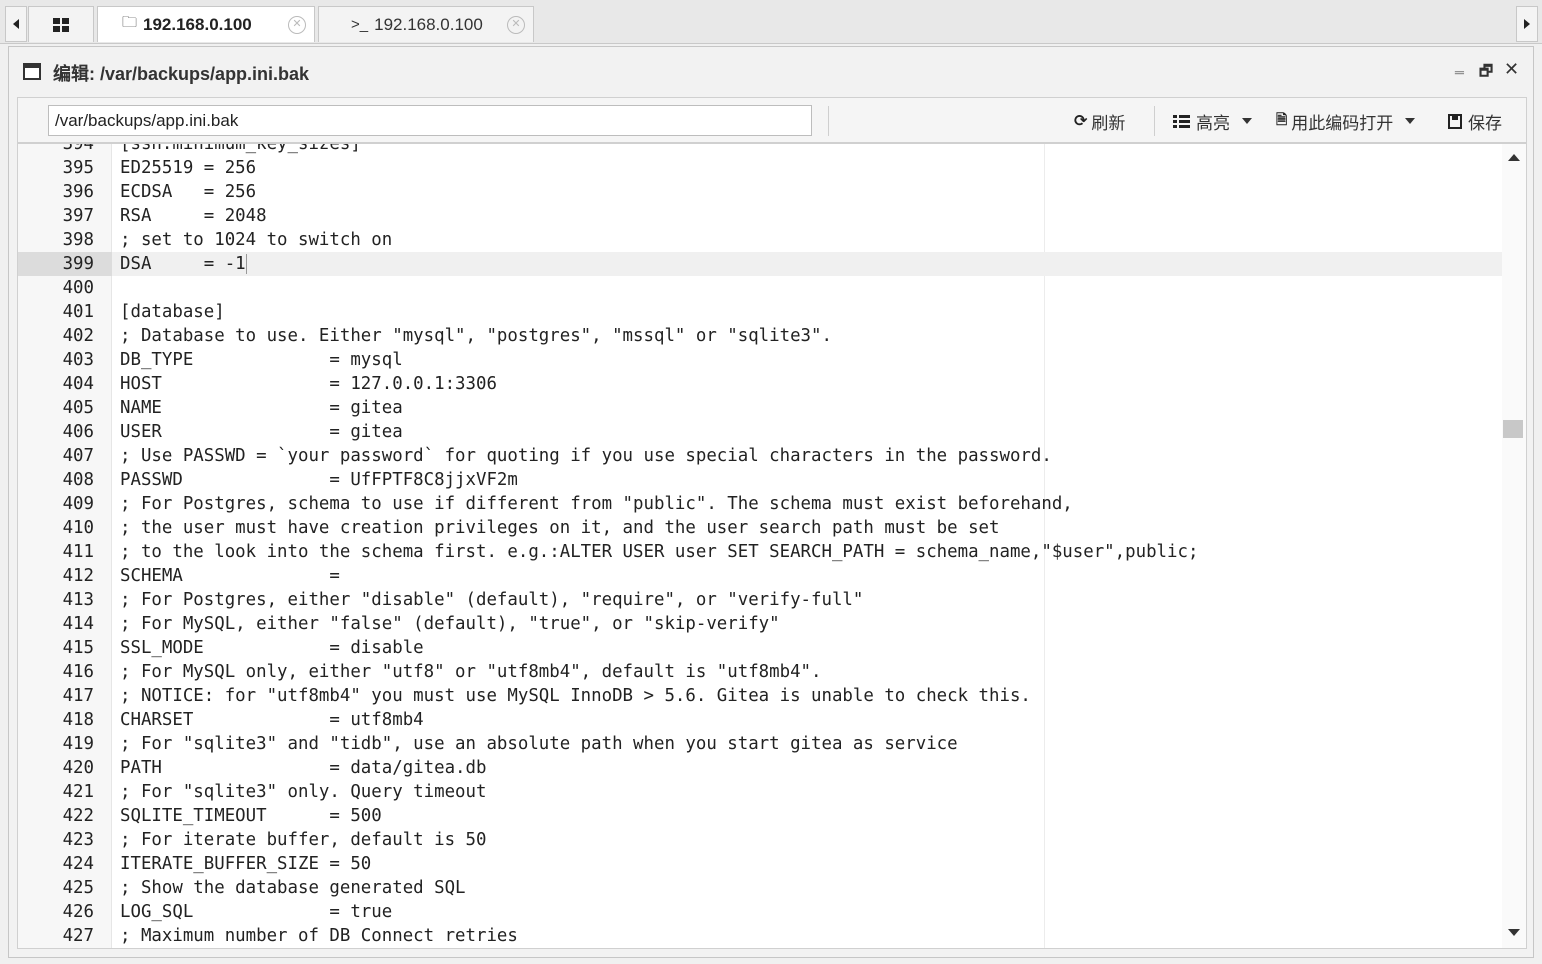 Image resolution: width=1542 pixels, height=964 pixels. Describe the element at coordinates (760, 192) in the screenshot. I see `code-line: 396 ECDSA = 256` at that location.